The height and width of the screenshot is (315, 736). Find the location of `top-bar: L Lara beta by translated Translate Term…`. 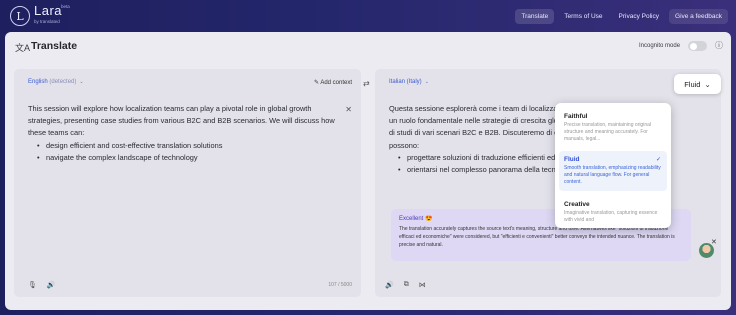

top-bar: L Lara beta by translated Translate Term… is located at coordinates (368, 16).